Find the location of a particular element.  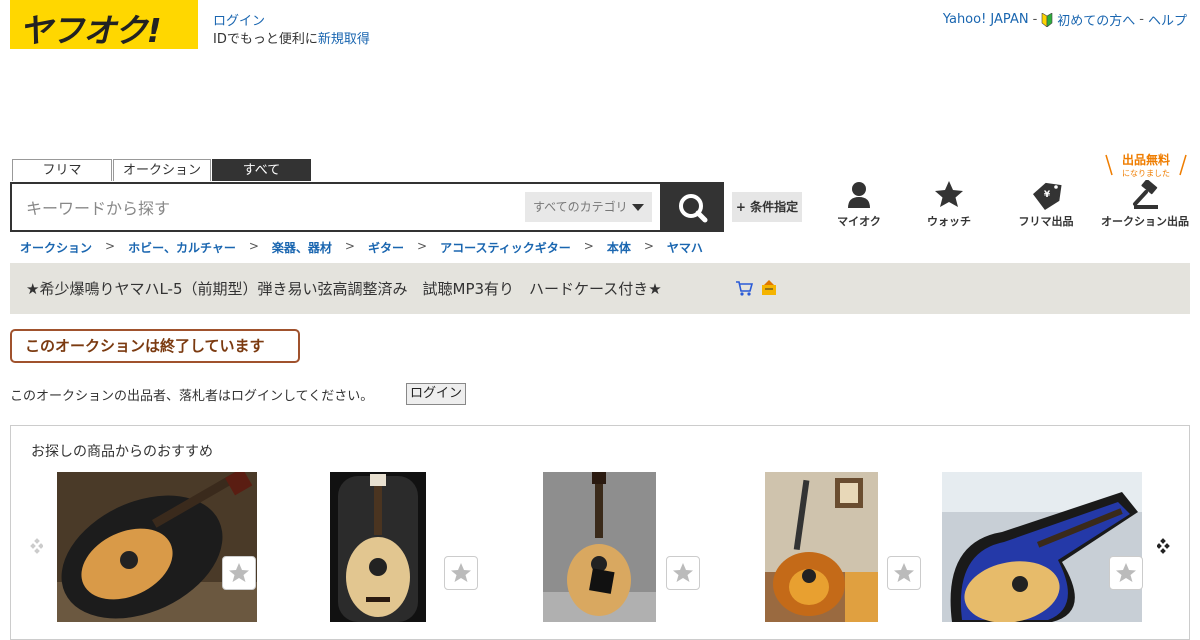

nav-label: ウォッチ is located at coordinates (949, 221).